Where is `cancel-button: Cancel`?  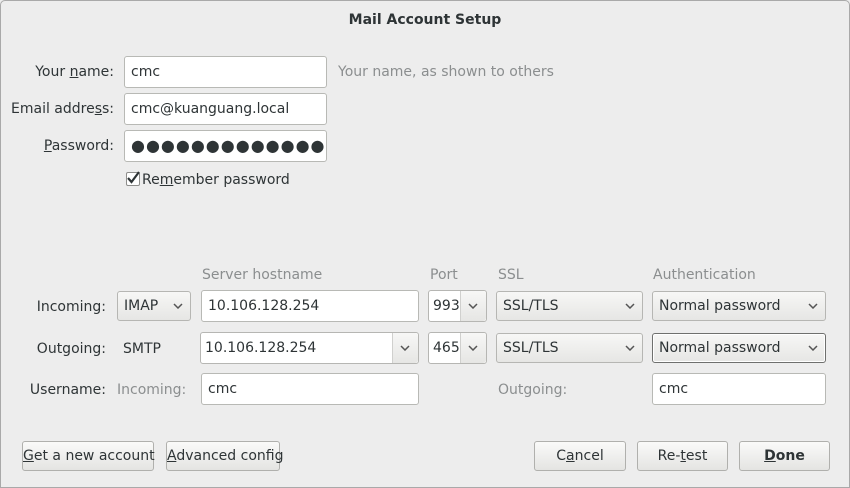
cancel-button: Cancel is located at coordinates (580, 456).